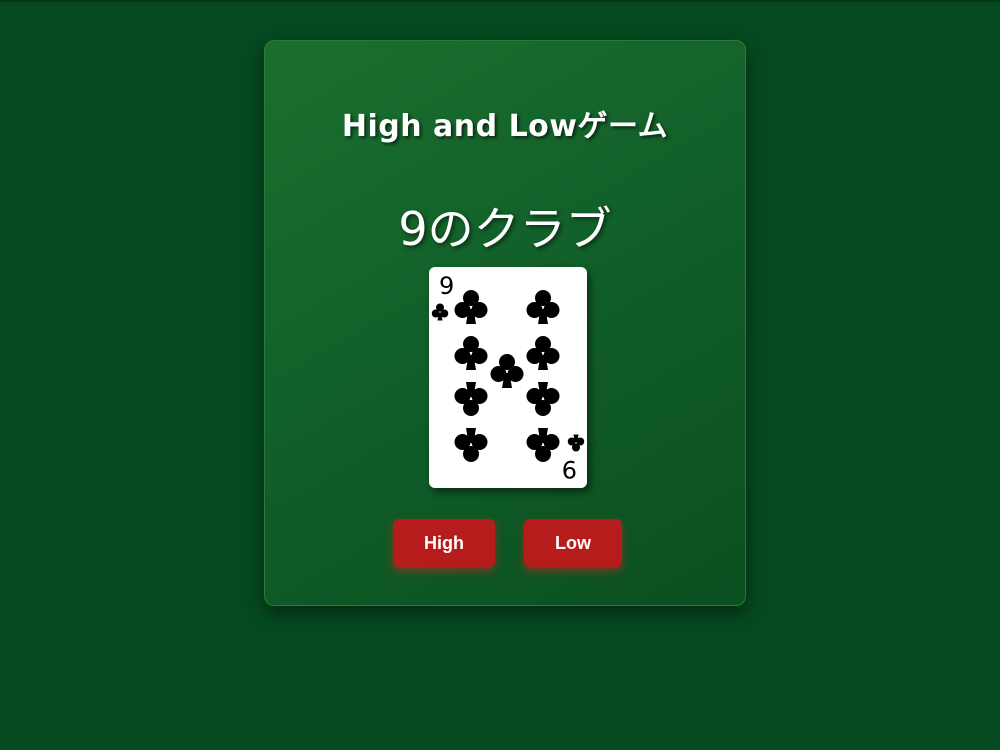 This screenshot has height=750, width=1000. Describe the element at coordinates (505, 229) in the screenshot. I see `current-card-label: 9のクラブ` at that location.